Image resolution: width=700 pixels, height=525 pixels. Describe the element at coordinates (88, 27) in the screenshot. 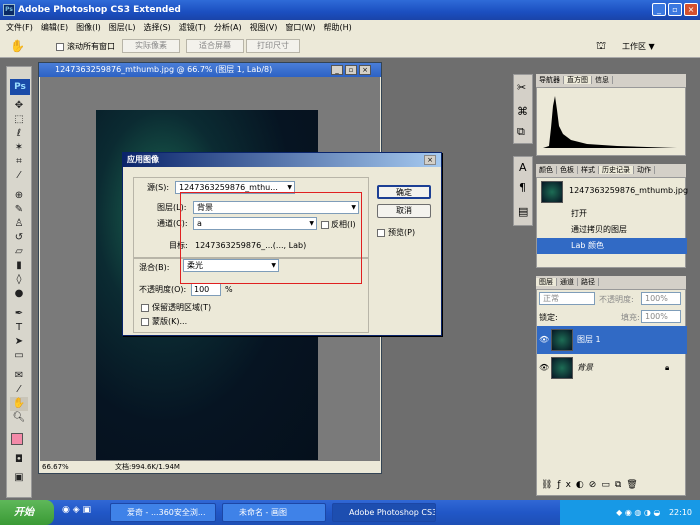

I see `menu-image: 图像(I)` at that location.